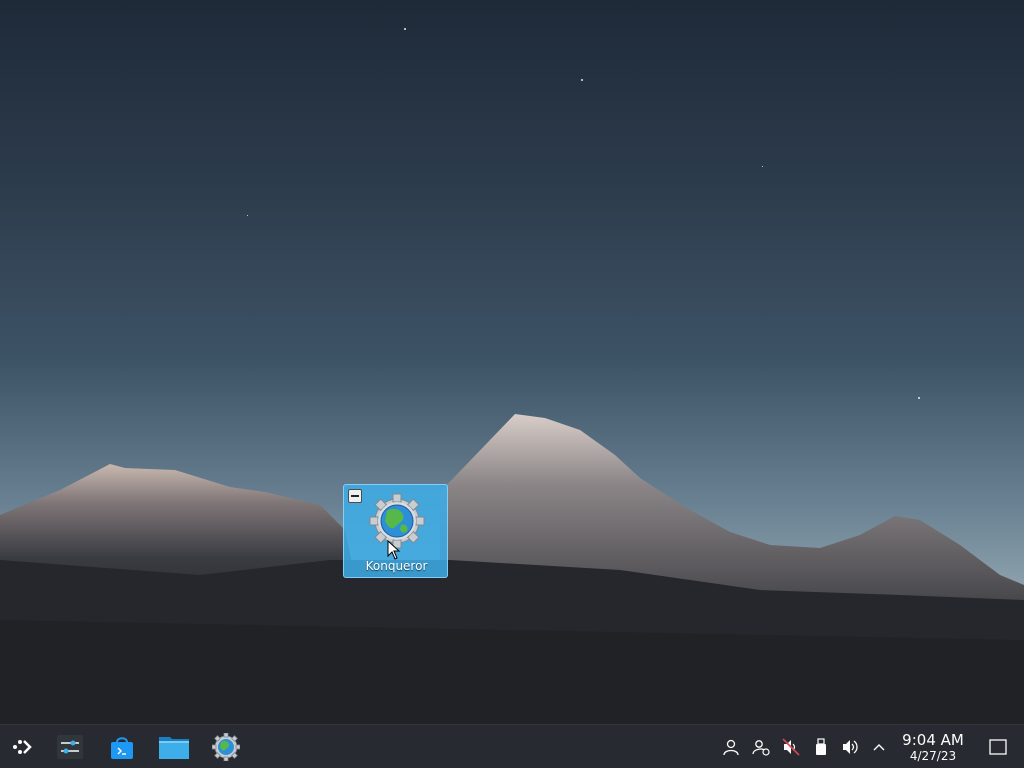 This screenshot has height=769, width=1024. I want to click on mouse-cursor-icon, so click(394, 550).